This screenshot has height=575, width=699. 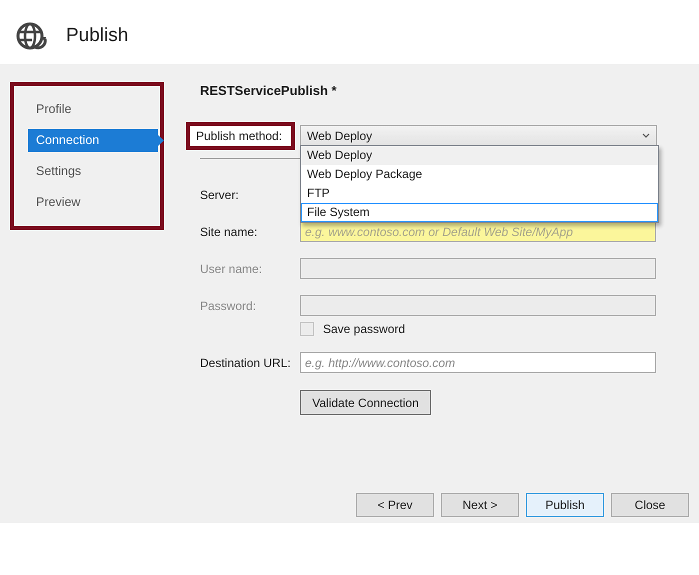 I want to click on sidebar-item: Settings, so click(x=96, y=171).